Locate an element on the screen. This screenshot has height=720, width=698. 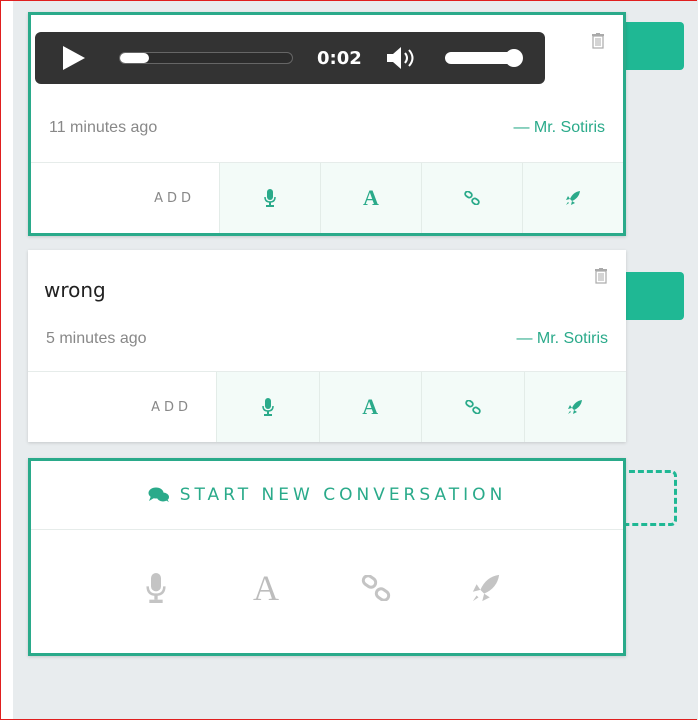
message-meta: 5 minutes ago — Mr. Sotiris is located at coordinates (327, 341).